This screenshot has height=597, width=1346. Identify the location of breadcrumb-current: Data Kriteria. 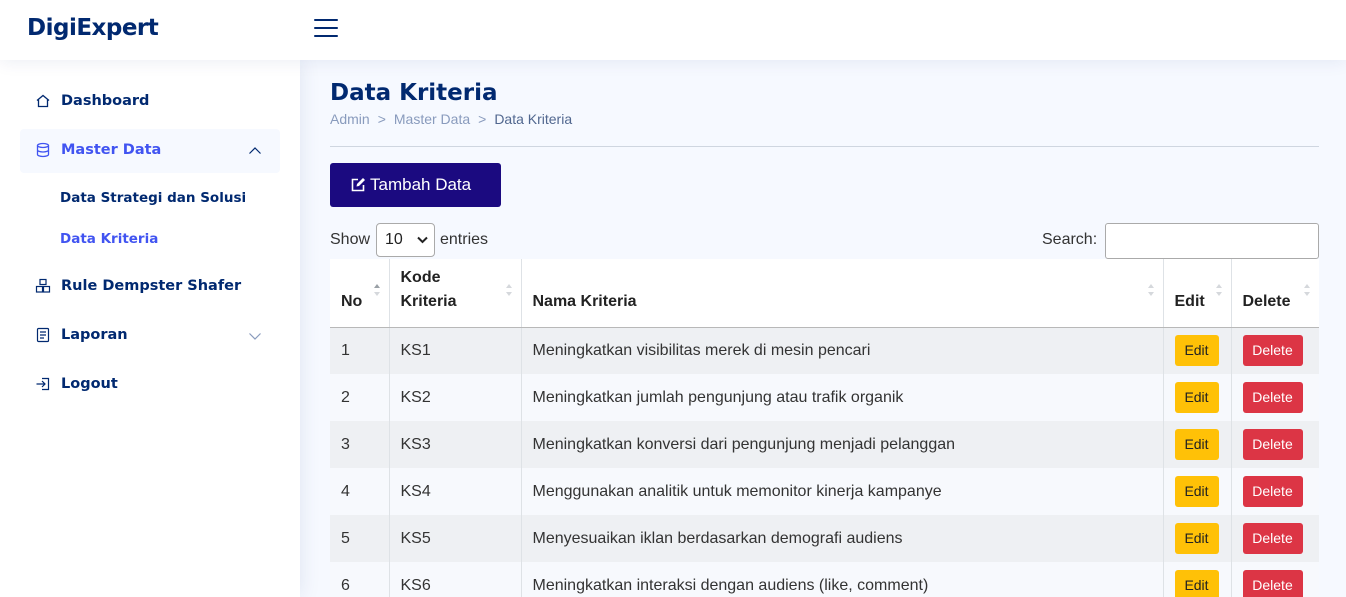
(533, 119).